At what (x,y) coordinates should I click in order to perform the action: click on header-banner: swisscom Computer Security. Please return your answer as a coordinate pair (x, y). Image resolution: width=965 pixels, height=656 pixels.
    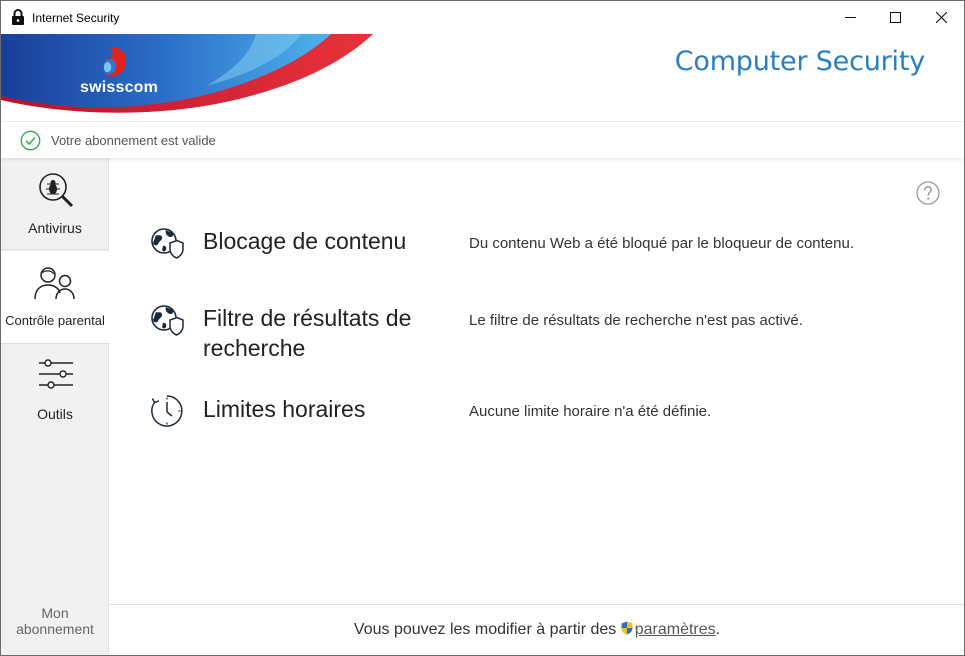
    Looking at the image, I should click on (482, 77).